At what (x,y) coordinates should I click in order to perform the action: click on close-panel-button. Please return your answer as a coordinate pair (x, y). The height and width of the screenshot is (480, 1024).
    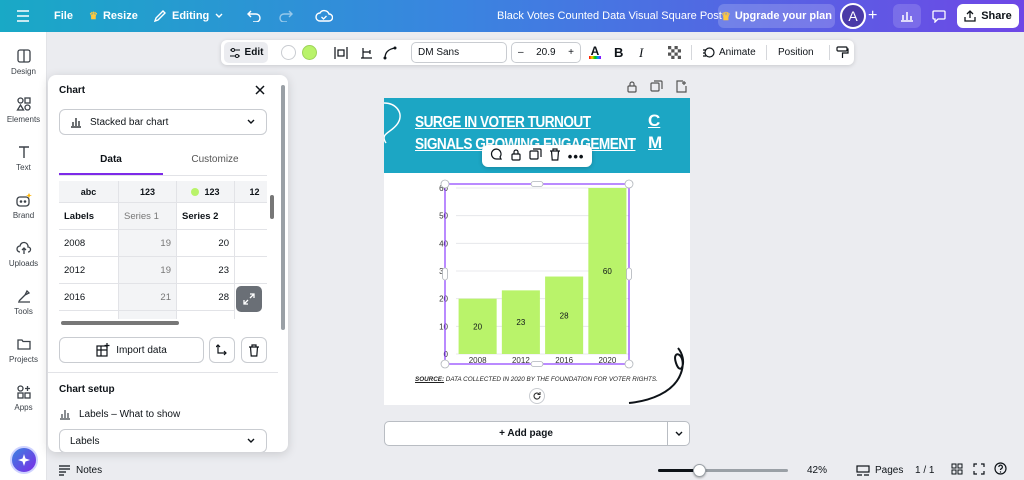
    Looking at the image, I should click on (260, 90).